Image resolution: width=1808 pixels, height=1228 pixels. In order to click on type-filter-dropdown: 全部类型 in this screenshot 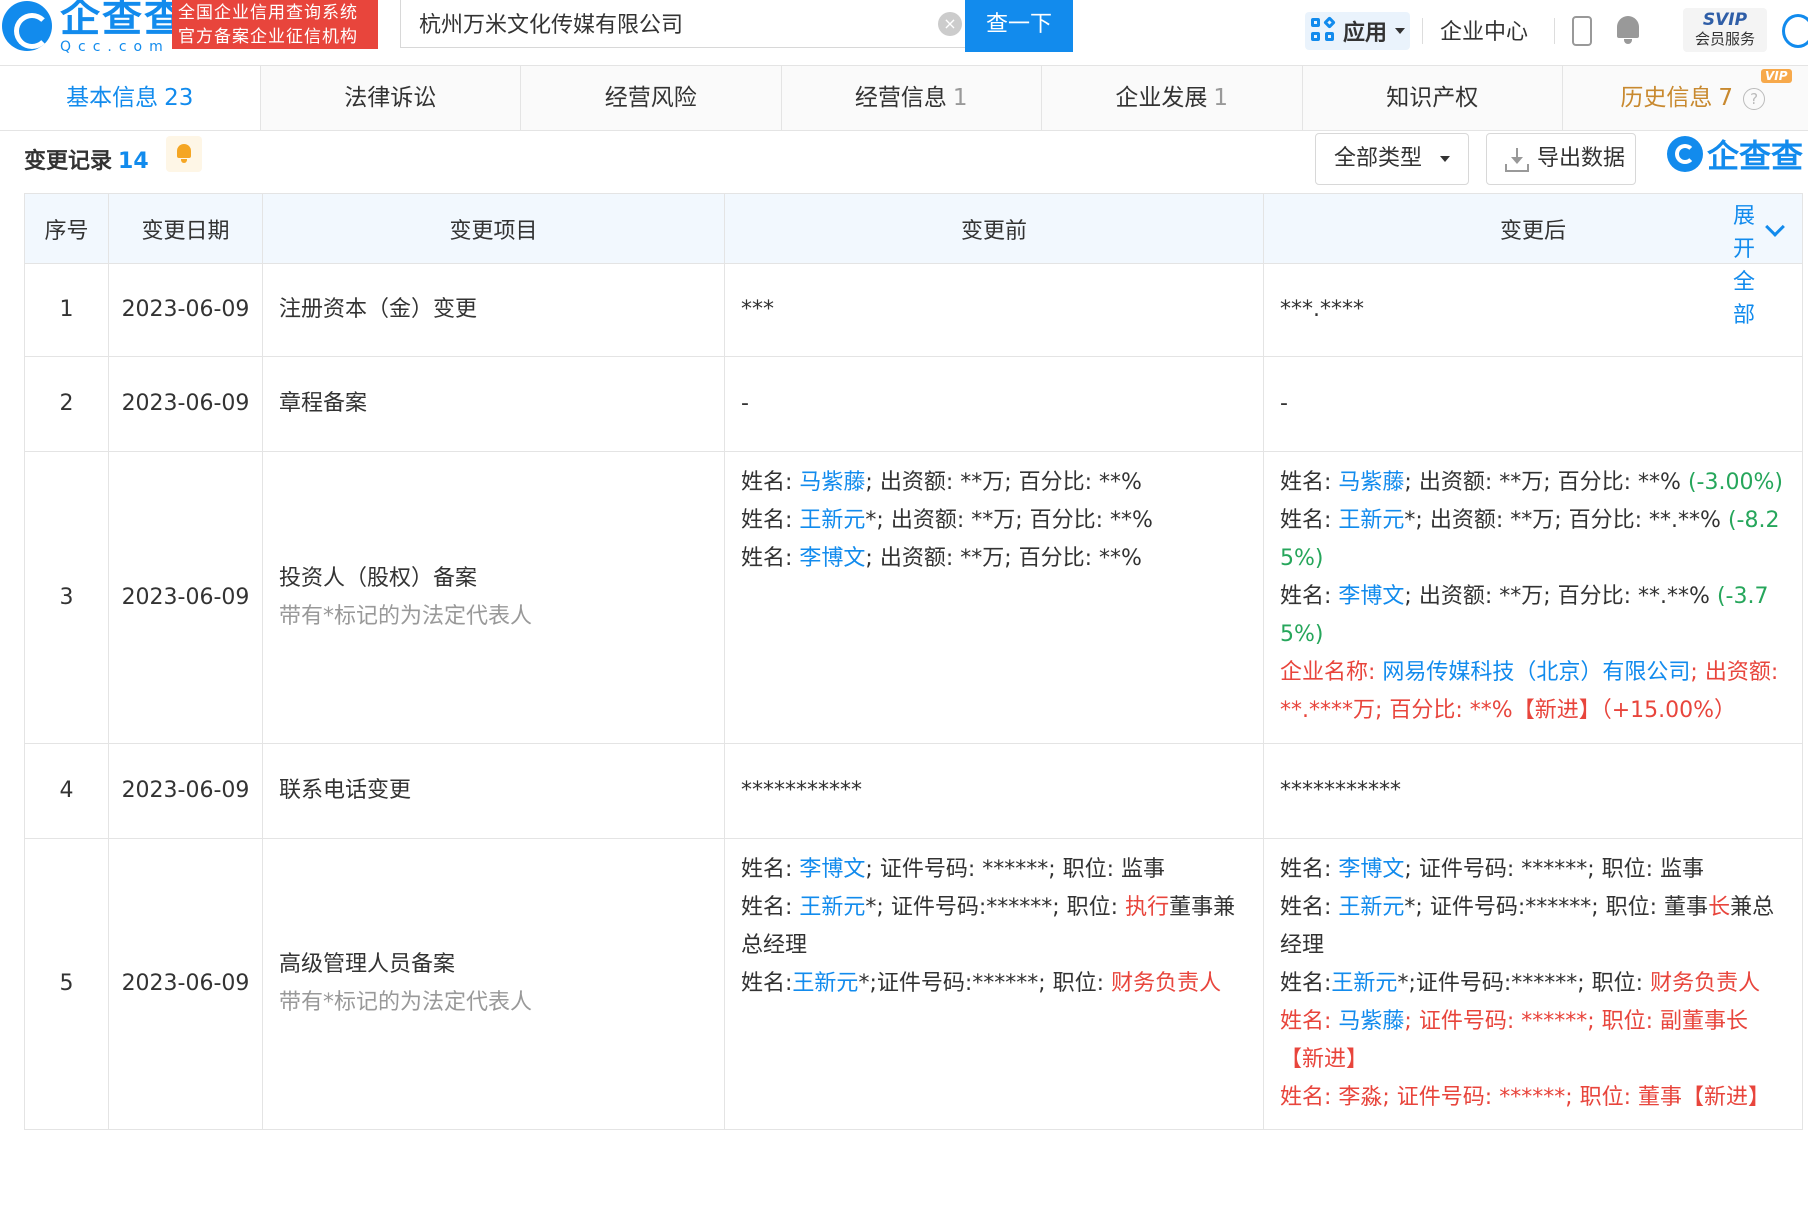, I will do `click(1392, 159)`.